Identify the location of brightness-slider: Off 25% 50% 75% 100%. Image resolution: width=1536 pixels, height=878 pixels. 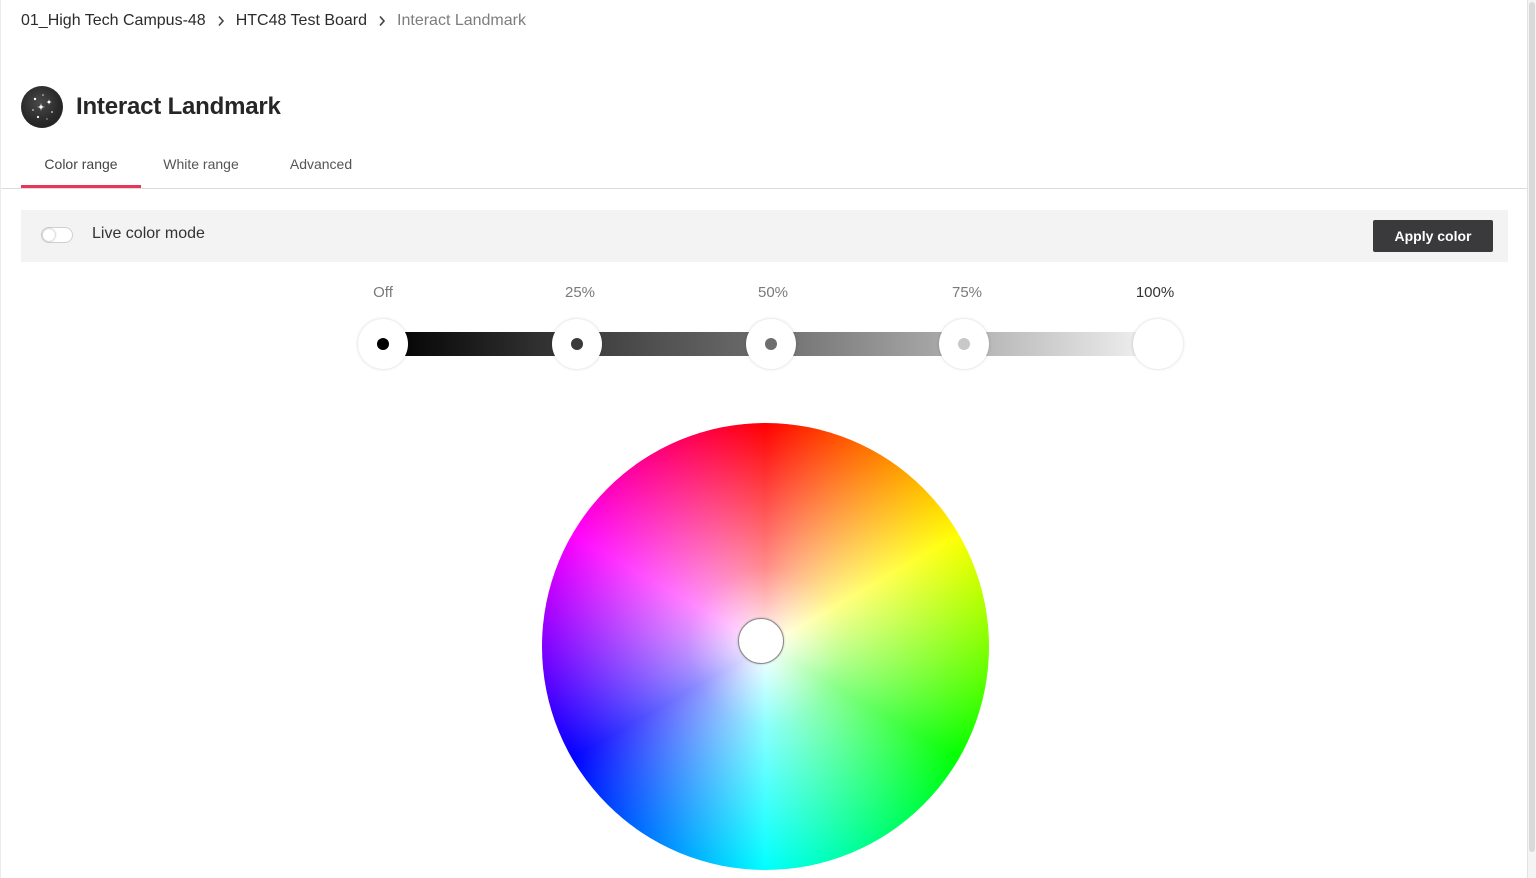
(771, 327).